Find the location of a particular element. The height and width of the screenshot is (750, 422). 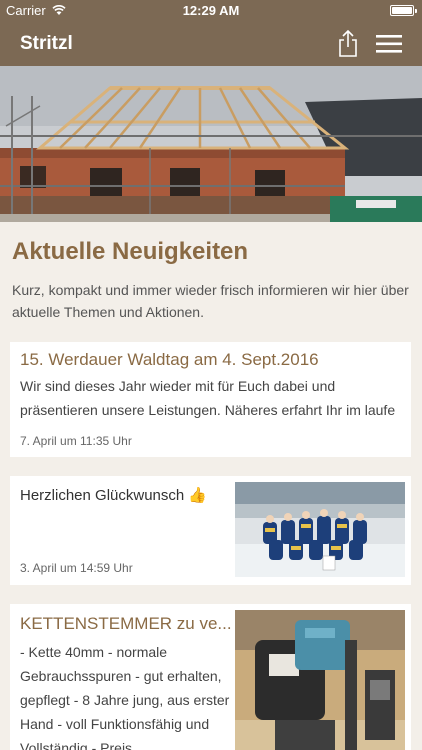

battery-icon is located at coordinates (403, 10).